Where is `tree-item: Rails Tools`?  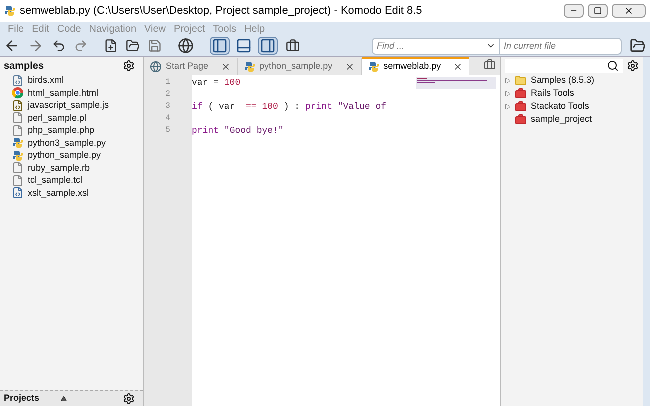 tree-item: Rails Tools is located at coordinates (572, 94).